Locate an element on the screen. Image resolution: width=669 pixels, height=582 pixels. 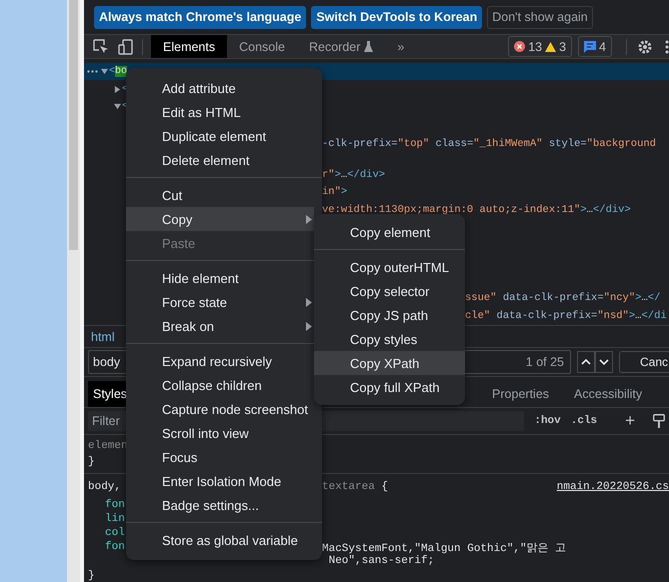
code-text: col is located at coordinates (115, 533).